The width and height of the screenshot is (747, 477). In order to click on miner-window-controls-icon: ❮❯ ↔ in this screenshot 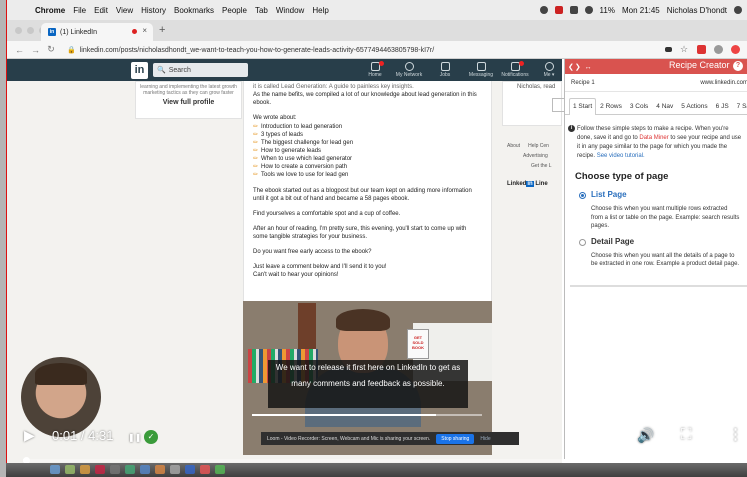, I will do `click(580, 67)`.